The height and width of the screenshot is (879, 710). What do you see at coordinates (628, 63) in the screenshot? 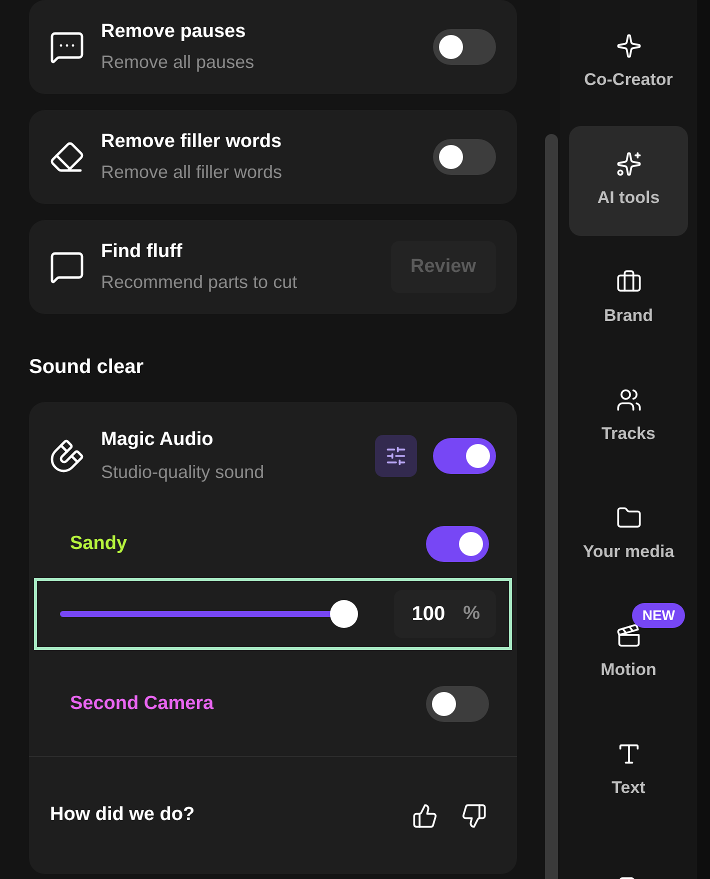
I see `sidebar-item: Co-Creator` at bounding box center [628, 63].